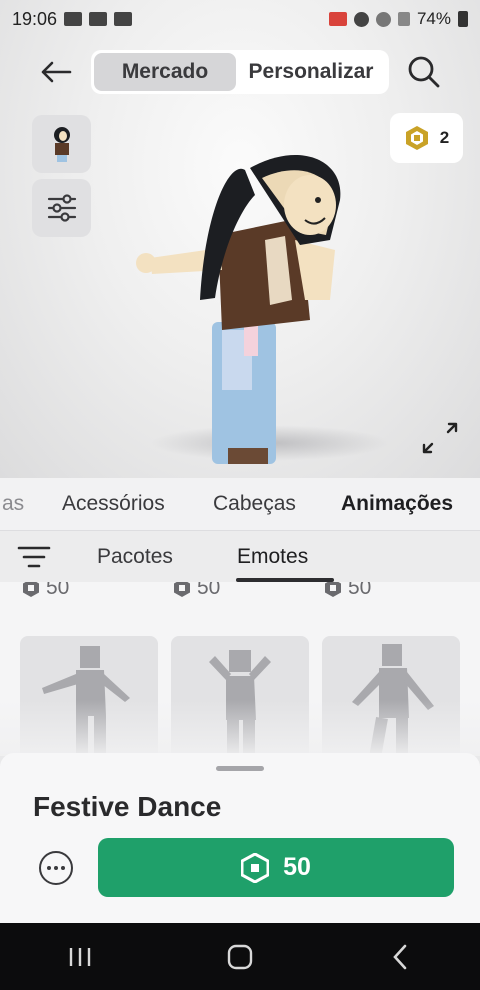 The height and width of the screenshot is (990, 480). Describe the element at coordinates (444, 137) in the screenshot. I see `robux-count: 2` at that location.